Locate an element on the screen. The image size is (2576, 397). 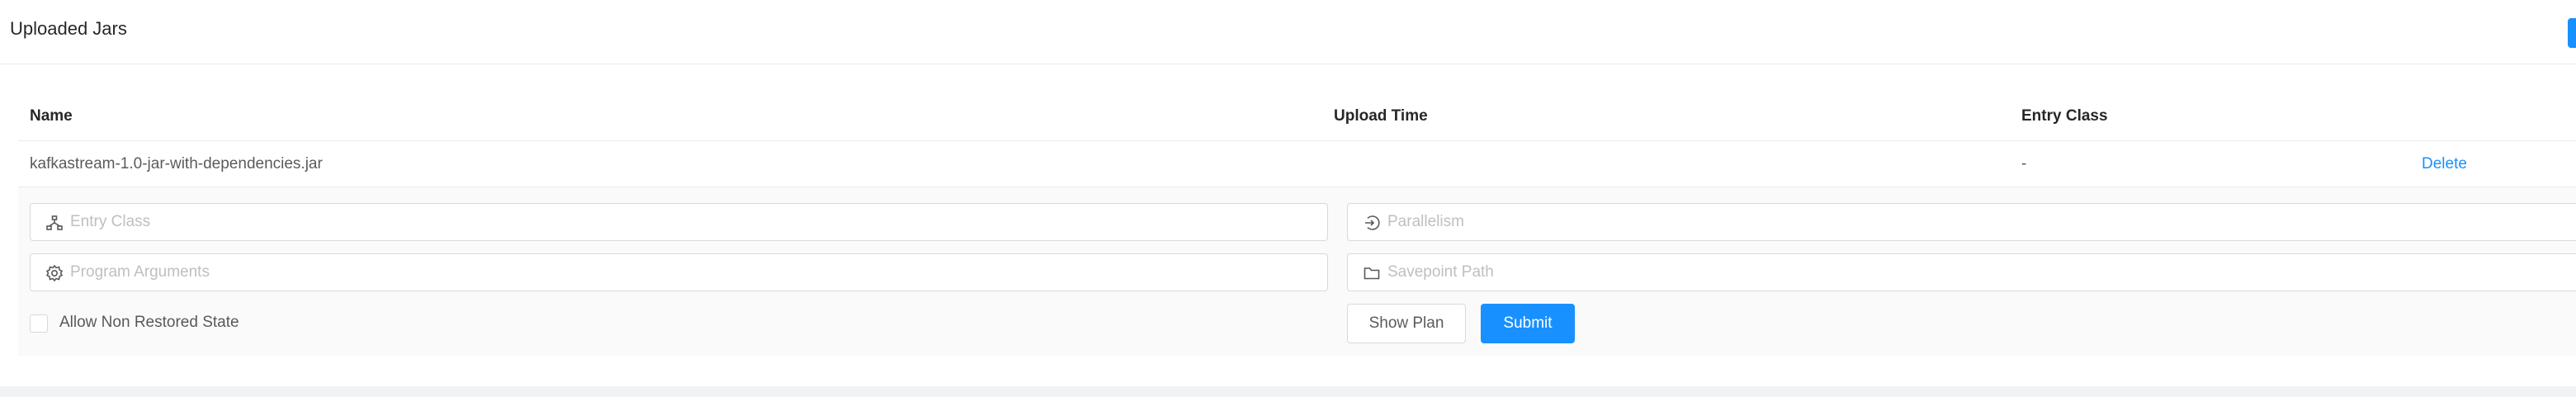
program-arguments-field is located at coordinates (679, 272).